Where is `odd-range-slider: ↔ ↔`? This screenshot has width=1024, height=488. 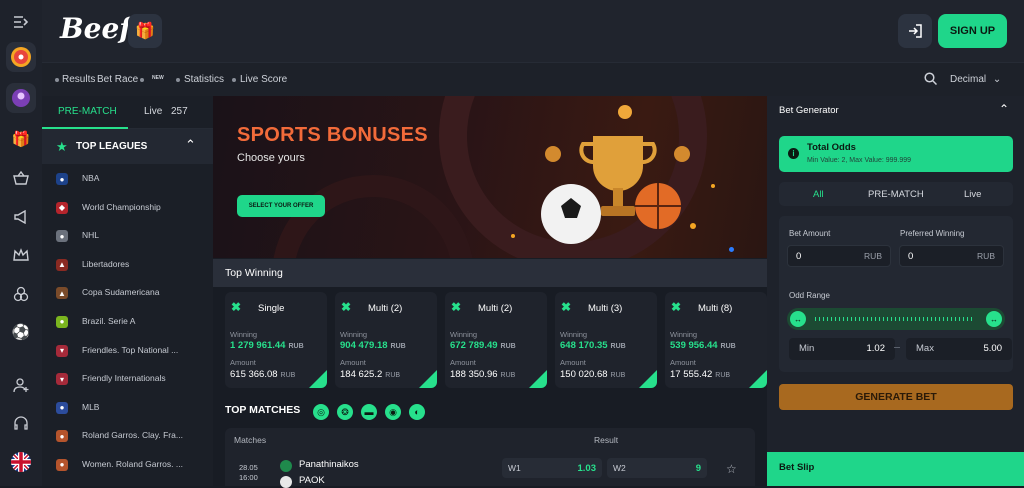 odd-range-slider: ↔ ↔ is located at coordinates (896, 319).